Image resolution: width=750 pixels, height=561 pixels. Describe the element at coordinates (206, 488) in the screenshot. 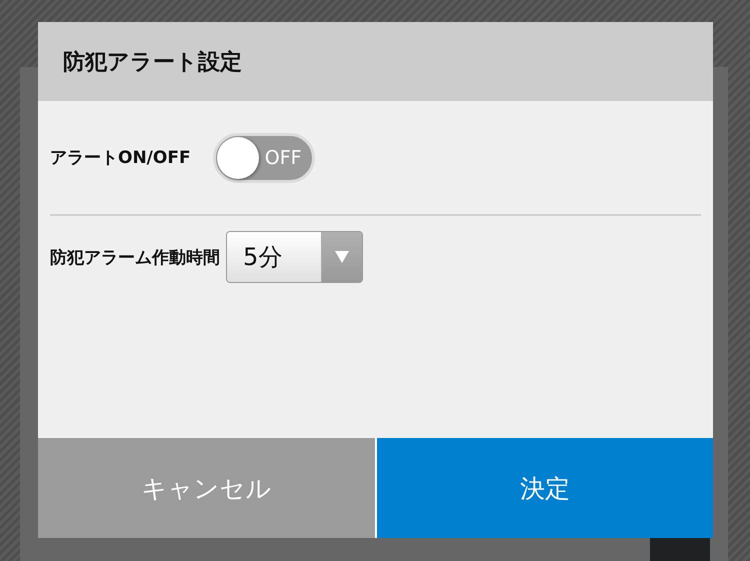

I see `cancel-button: キャンセル` at that location.